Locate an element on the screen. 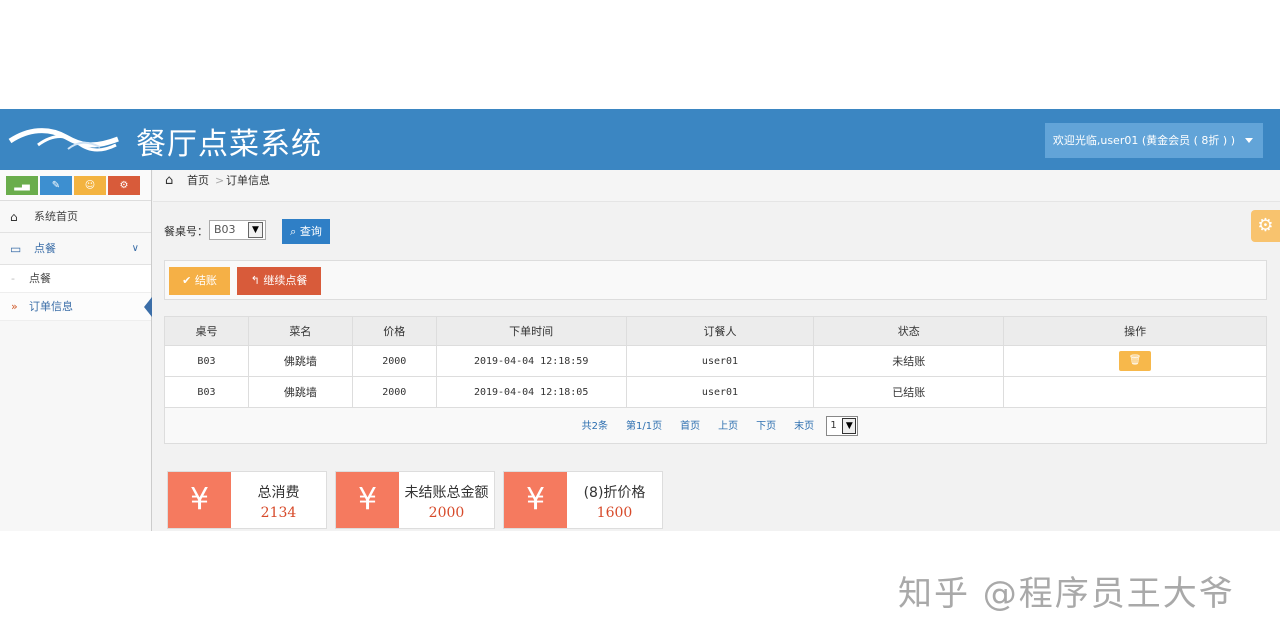 This screenshot has height=639, width=1280. stat-value: 2000 is located at coordinates (446, 513).